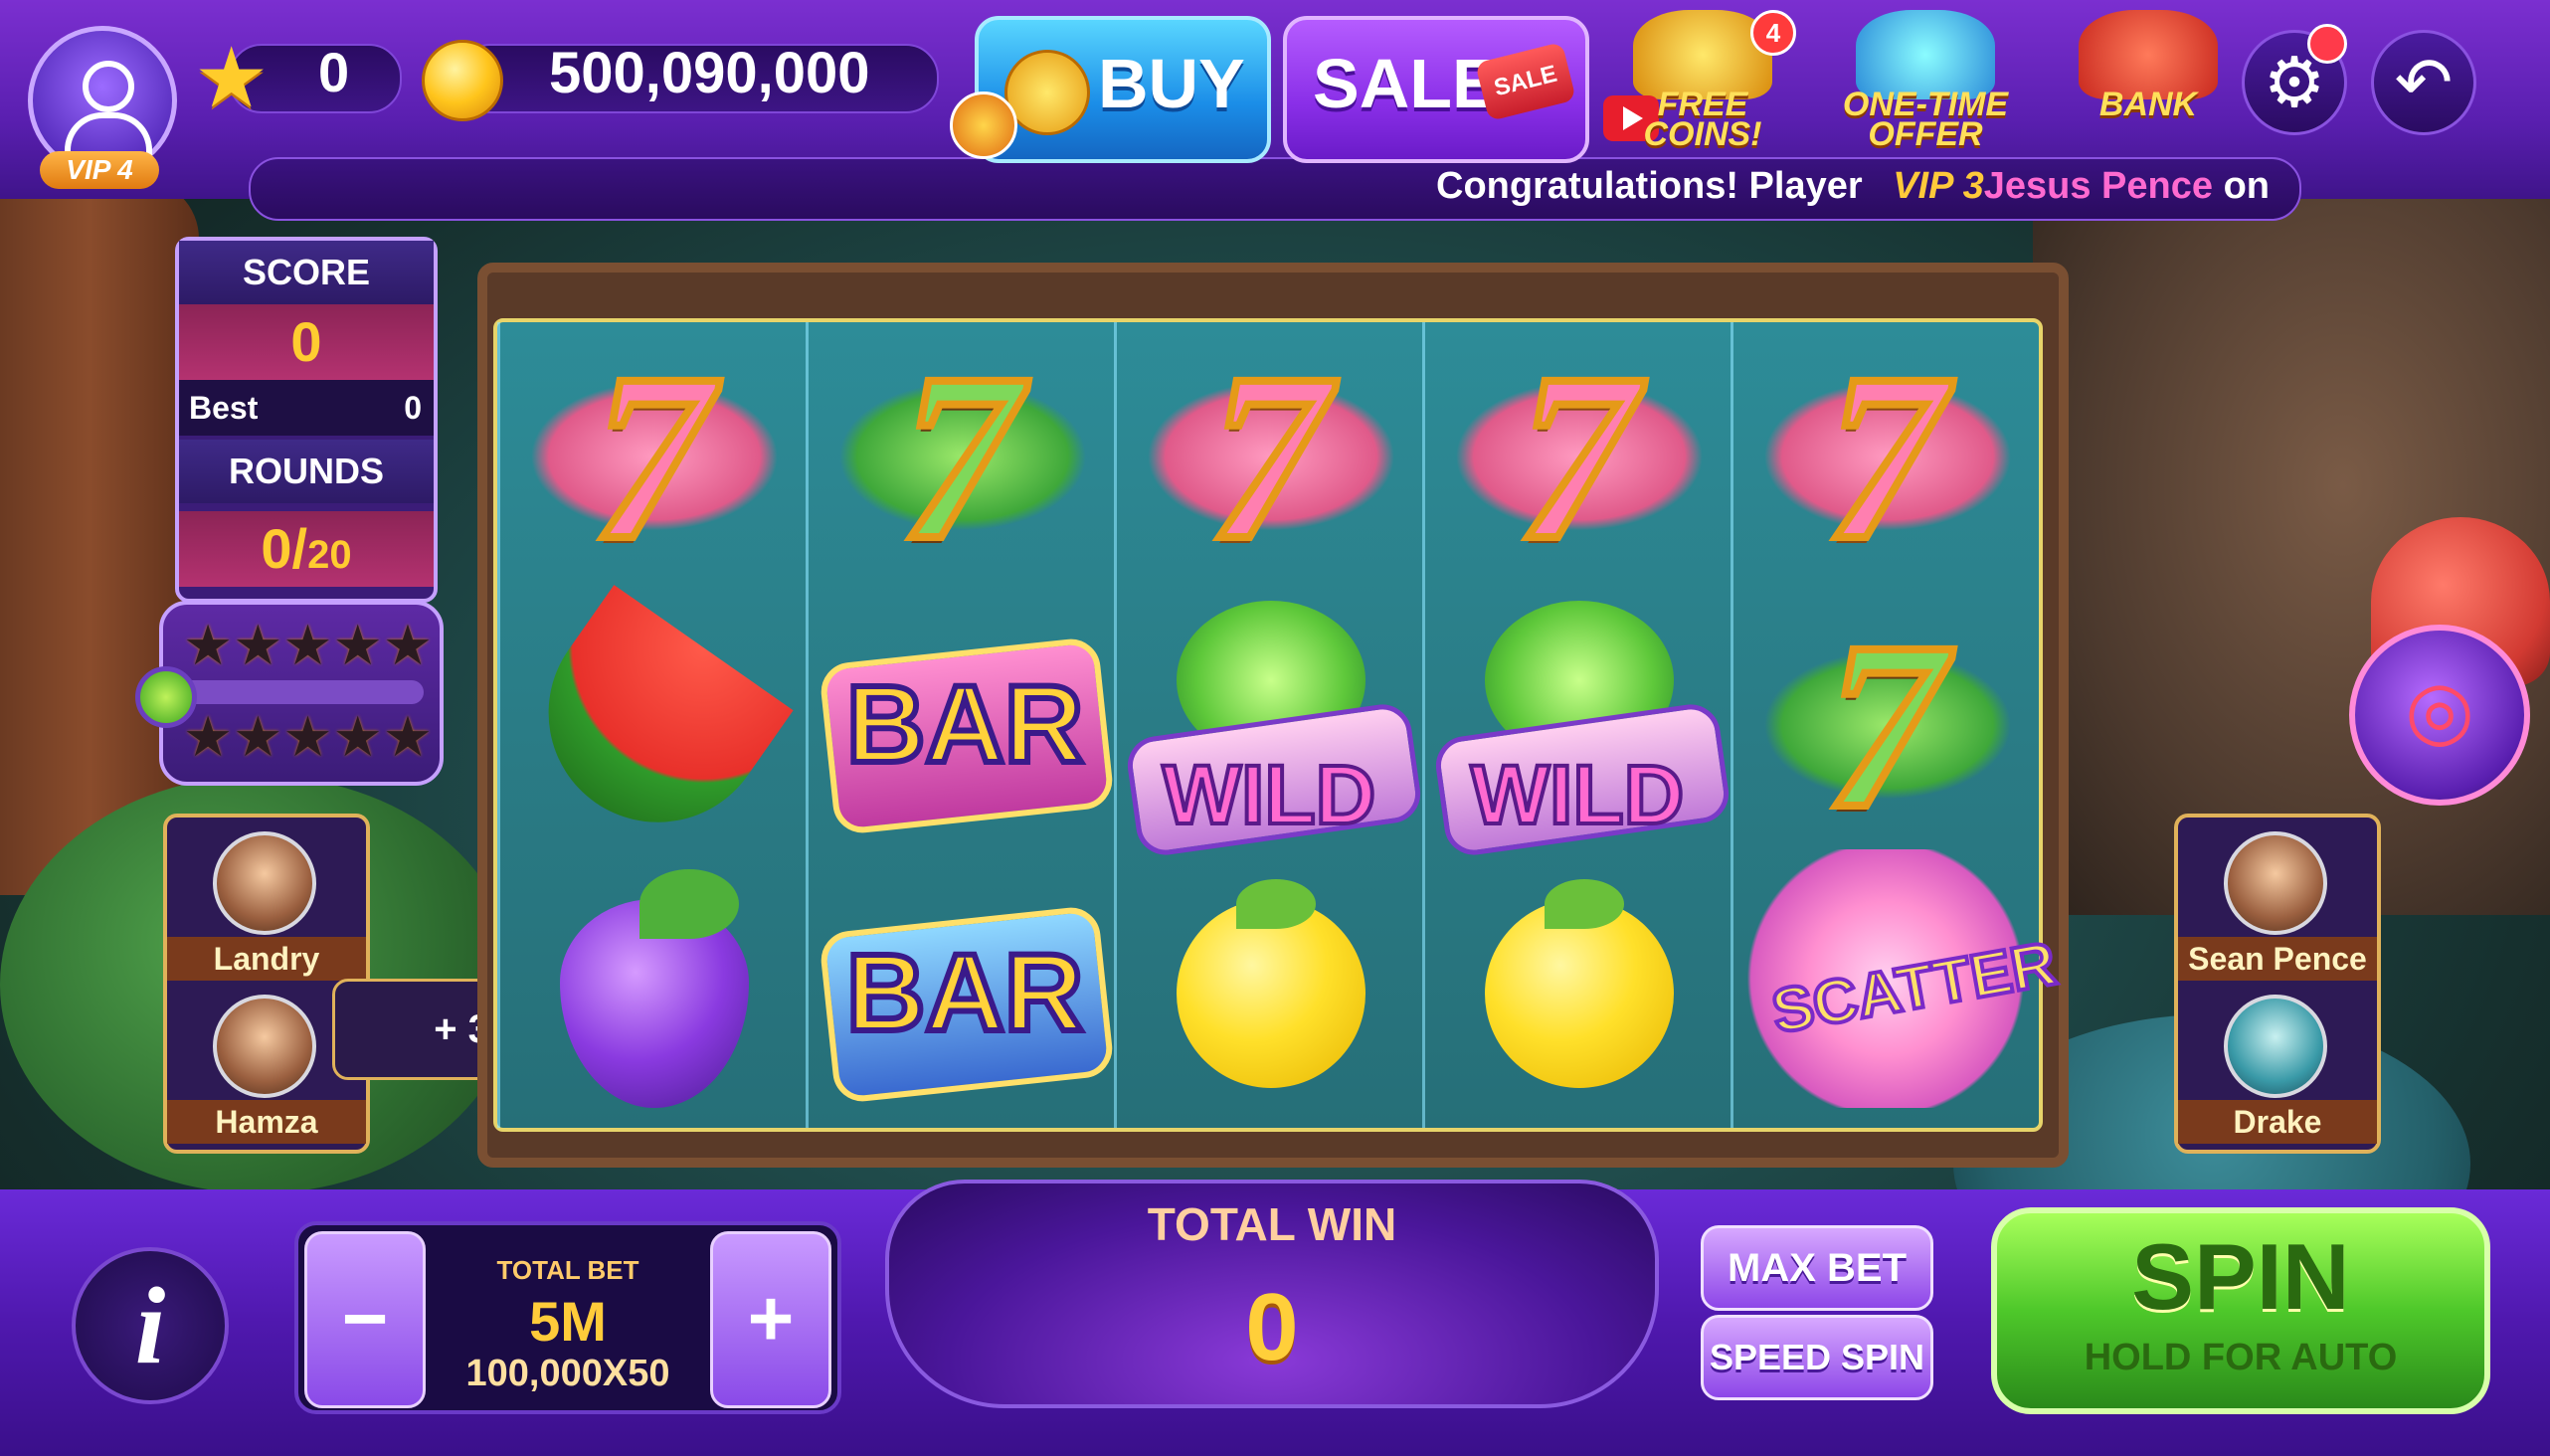  Describe the element at coordinates (2277, 1122) in the screenshot. I see `player-name-drake: Drake` at that location.